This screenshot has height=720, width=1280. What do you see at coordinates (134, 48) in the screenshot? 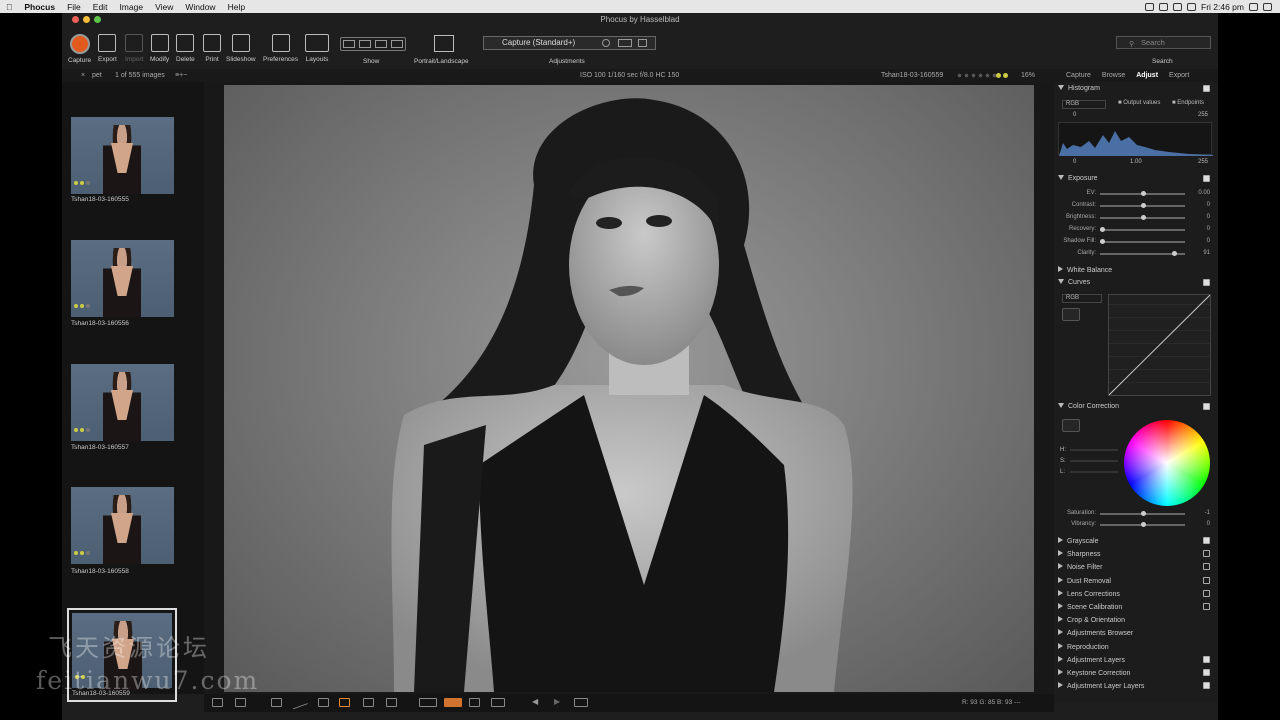
I see `import-button: Import` at bounding box center [134, 48].